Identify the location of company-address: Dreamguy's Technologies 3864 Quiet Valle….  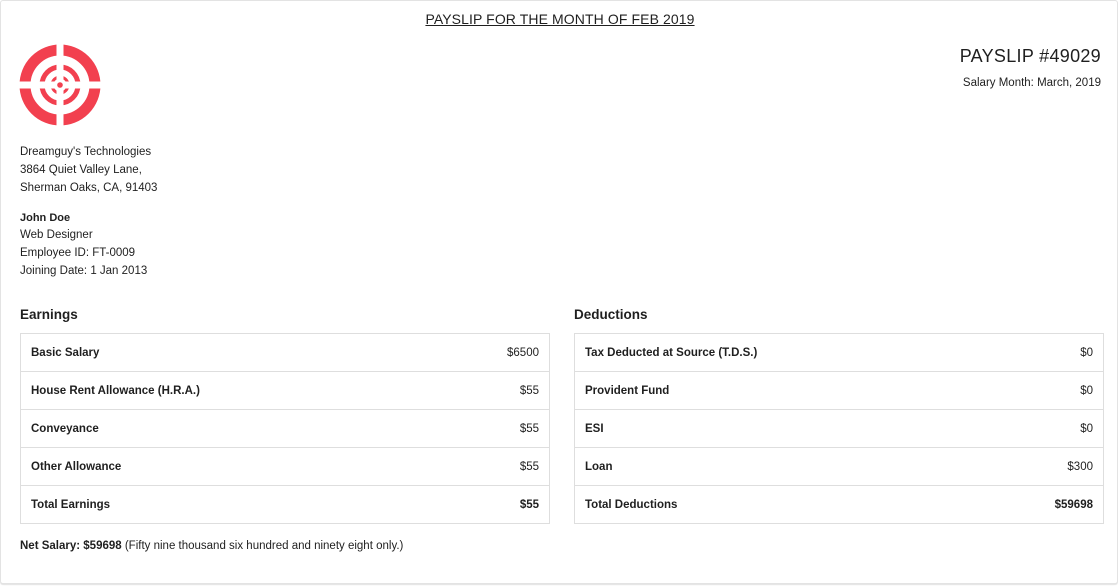
(88, 170).